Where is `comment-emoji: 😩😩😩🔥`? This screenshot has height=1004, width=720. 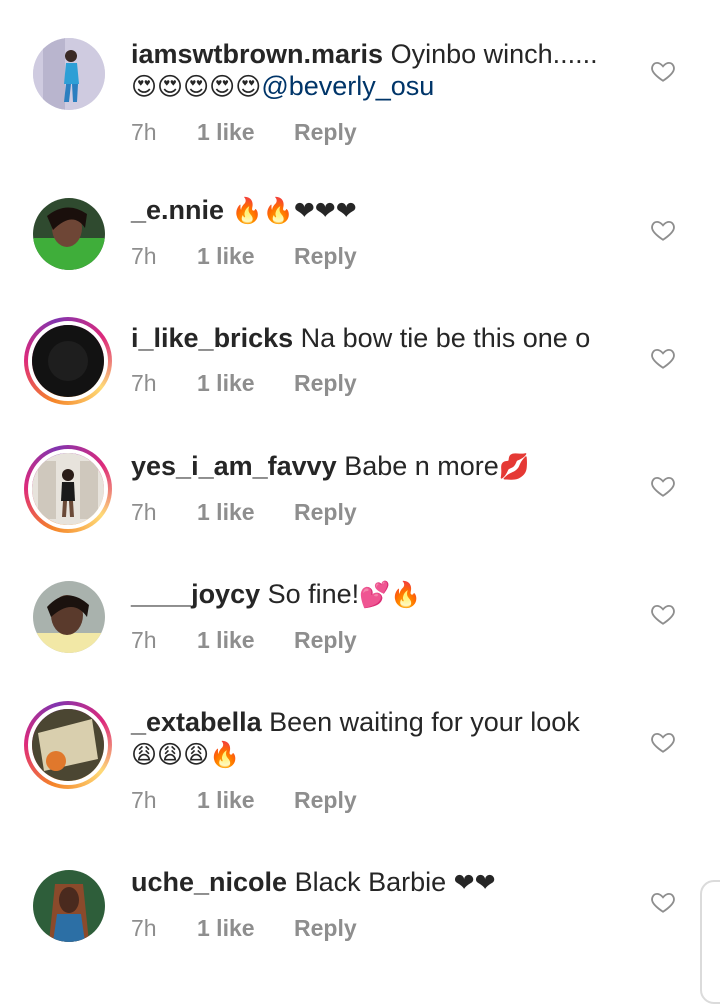 comment-emoji: 😩😩😩🔥 is located at coordinates (186, 754).